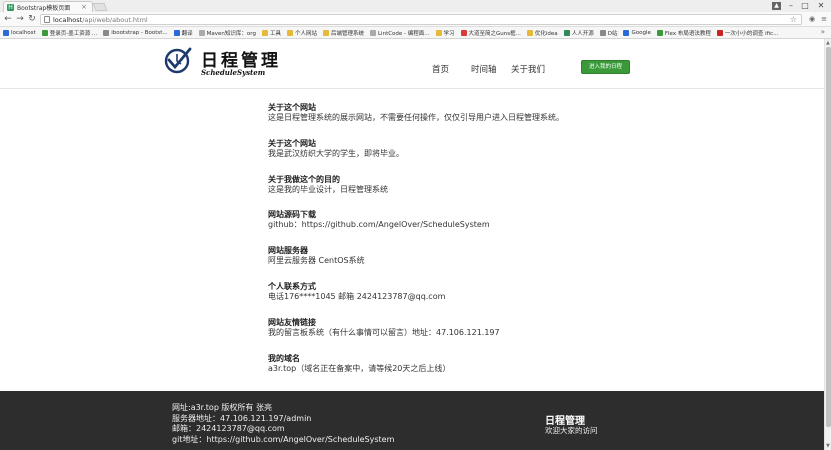 This screenshot has height=450, width=831. Describe the element at coordinates (228, 428) in the screenshot. I see `footer-email: 邮箱：2424123787@qq.com` at that location.